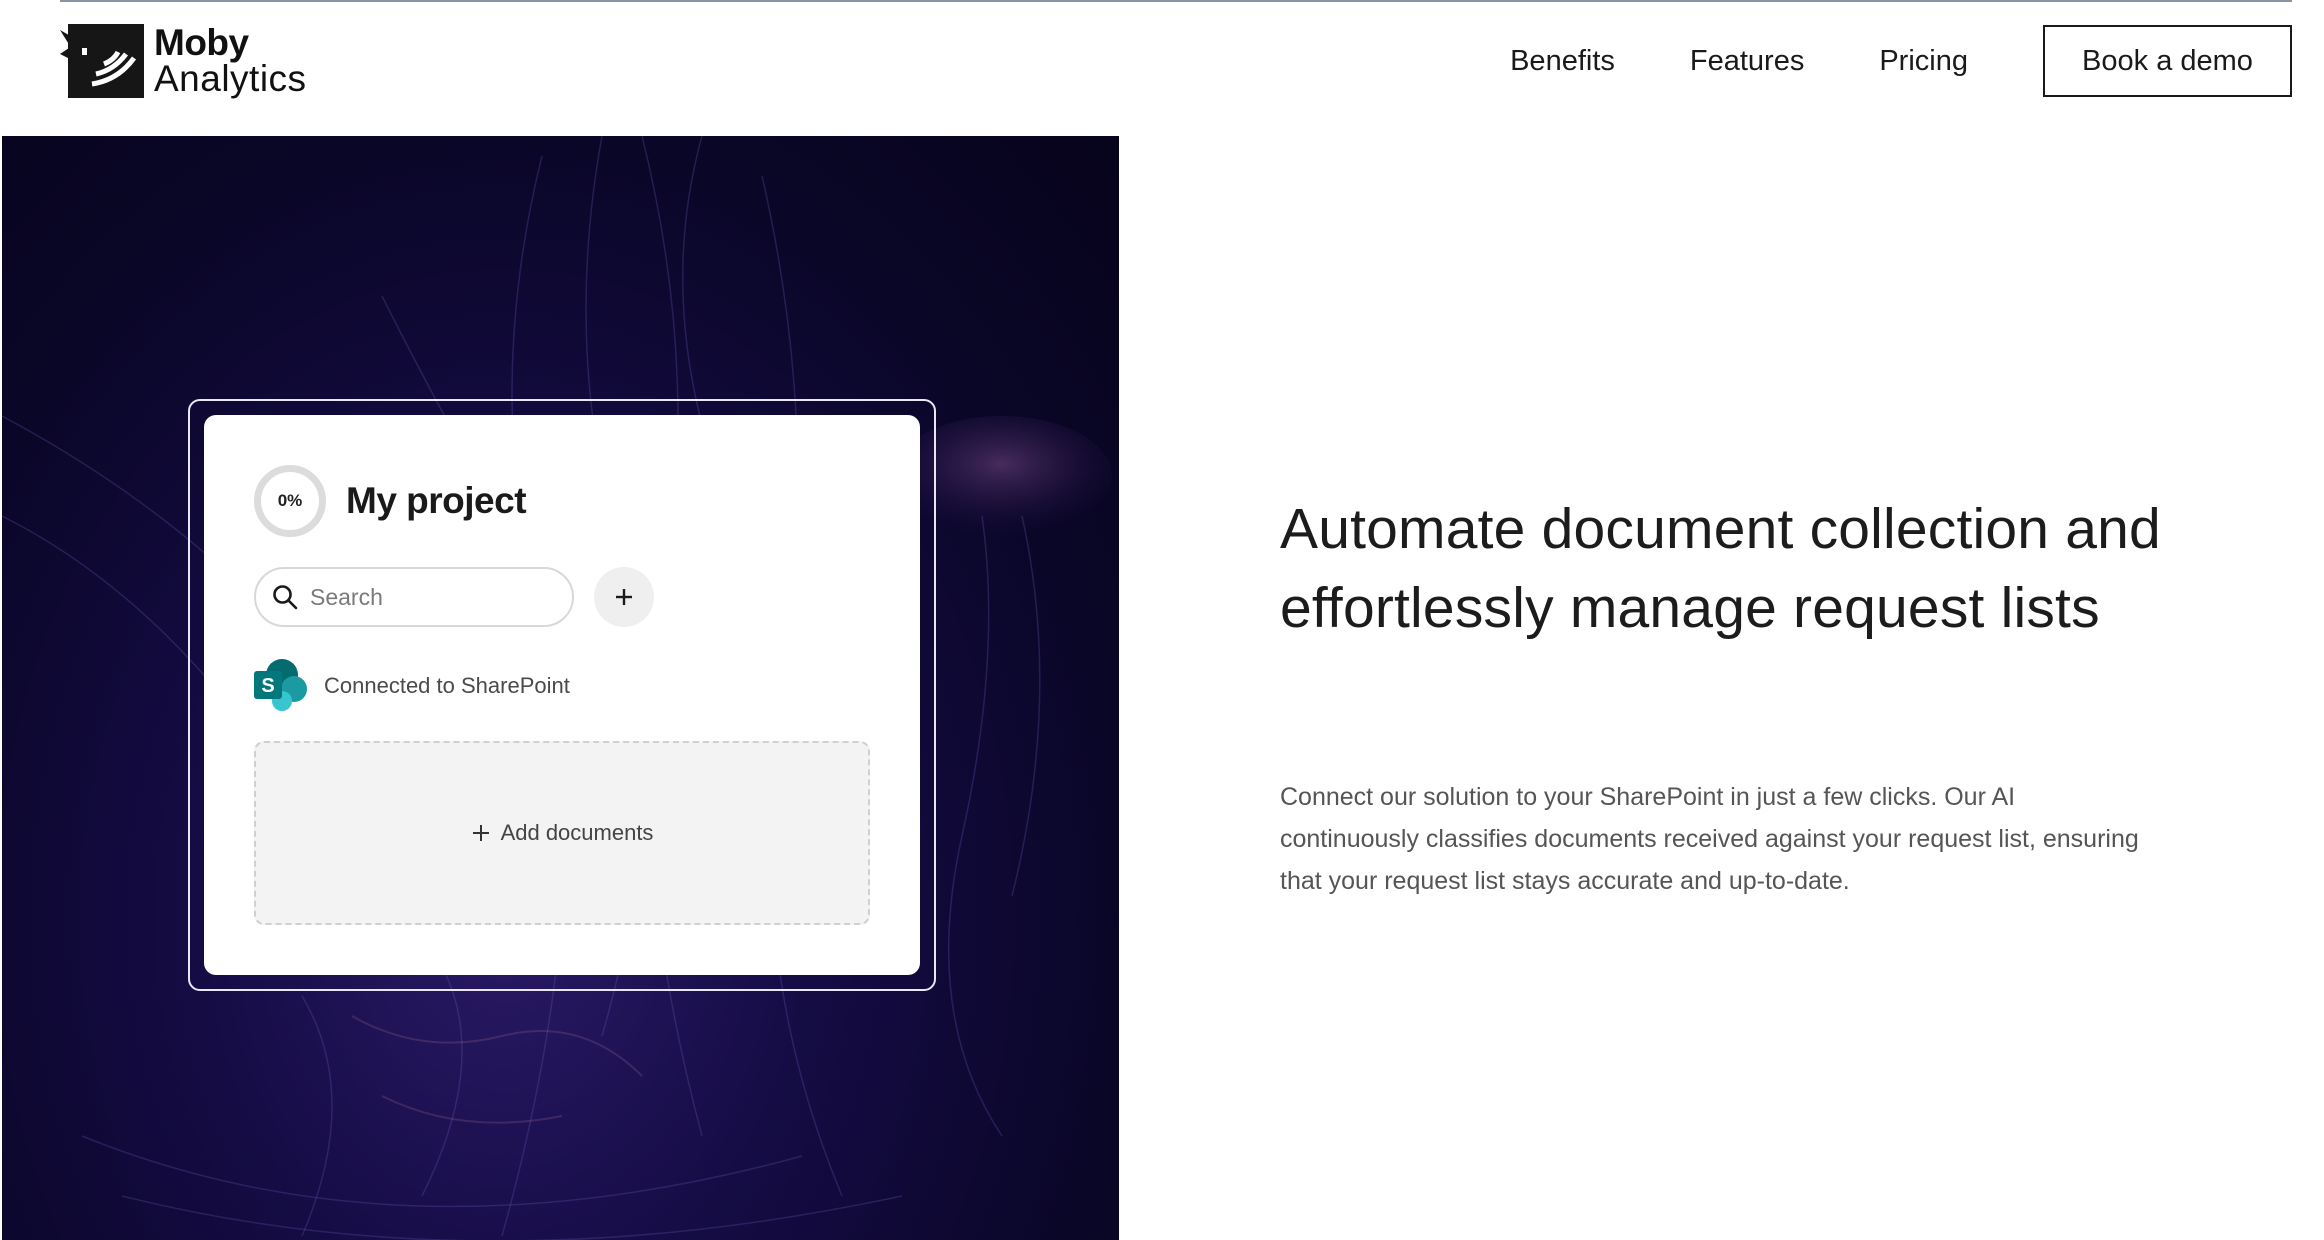 This screenshot has height=1240, width=2324. I want to click on project-header: 0% My project, so click(390, 501).